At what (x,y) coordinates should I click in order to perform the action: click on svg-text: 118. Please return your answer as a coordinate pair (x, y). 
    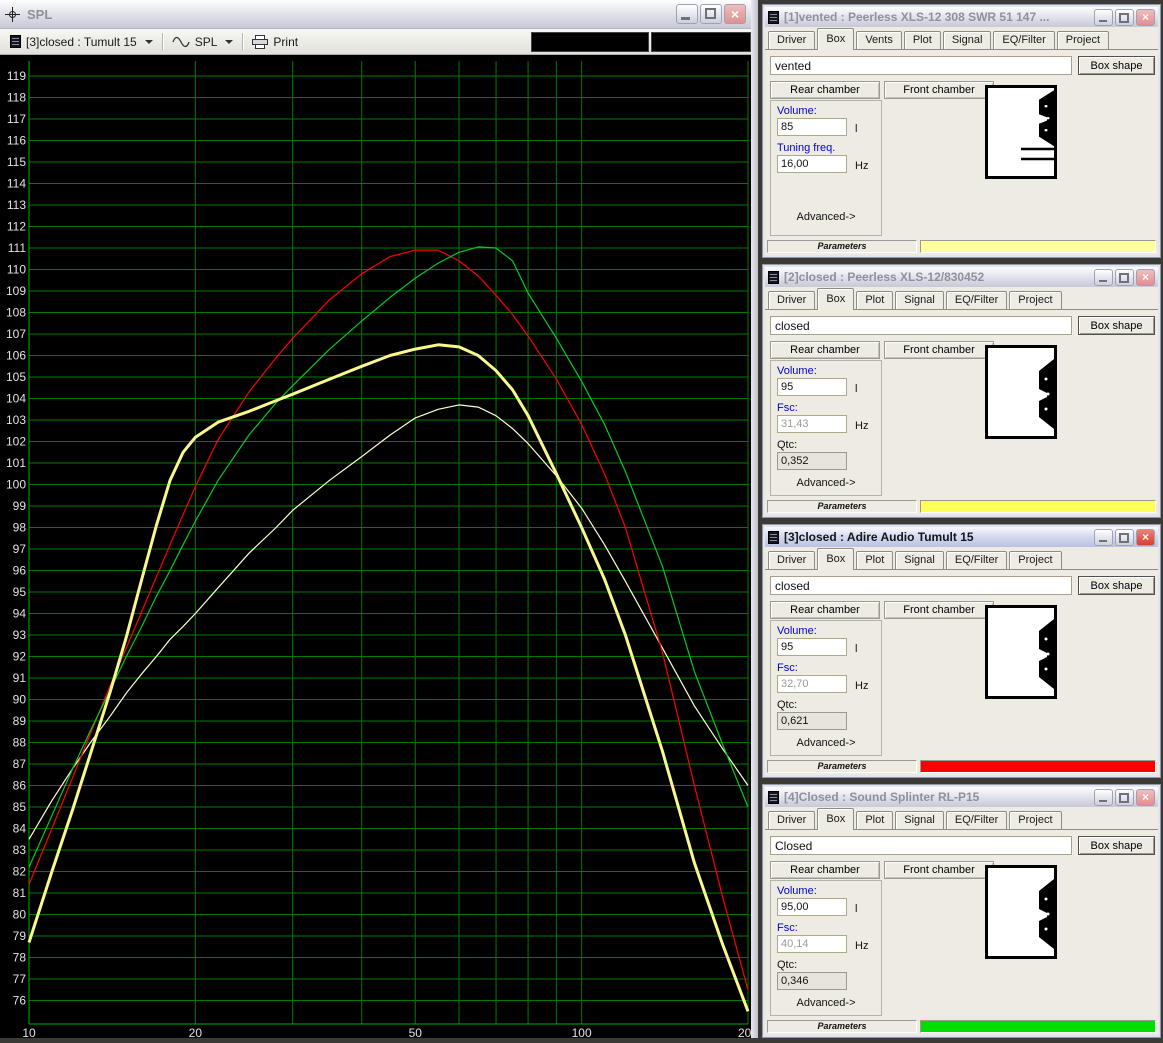
    Looking at the image, I should click on (16, 98).